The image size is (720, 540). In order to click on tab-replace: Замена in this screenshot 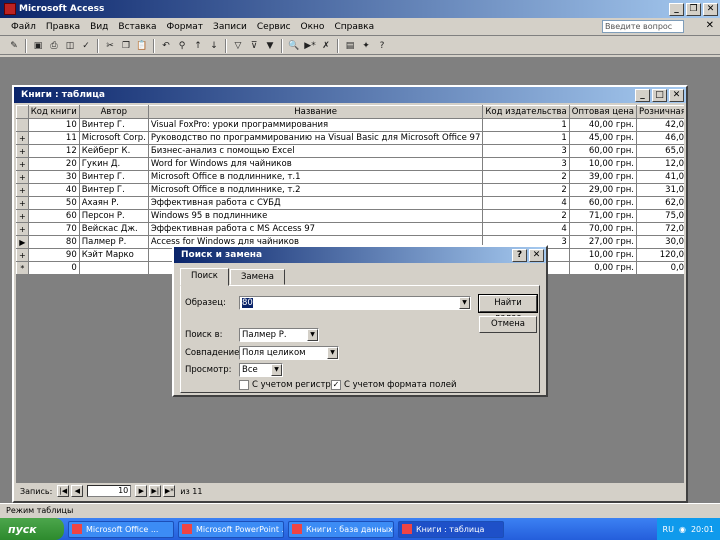, I will do `click(257, 277)`.